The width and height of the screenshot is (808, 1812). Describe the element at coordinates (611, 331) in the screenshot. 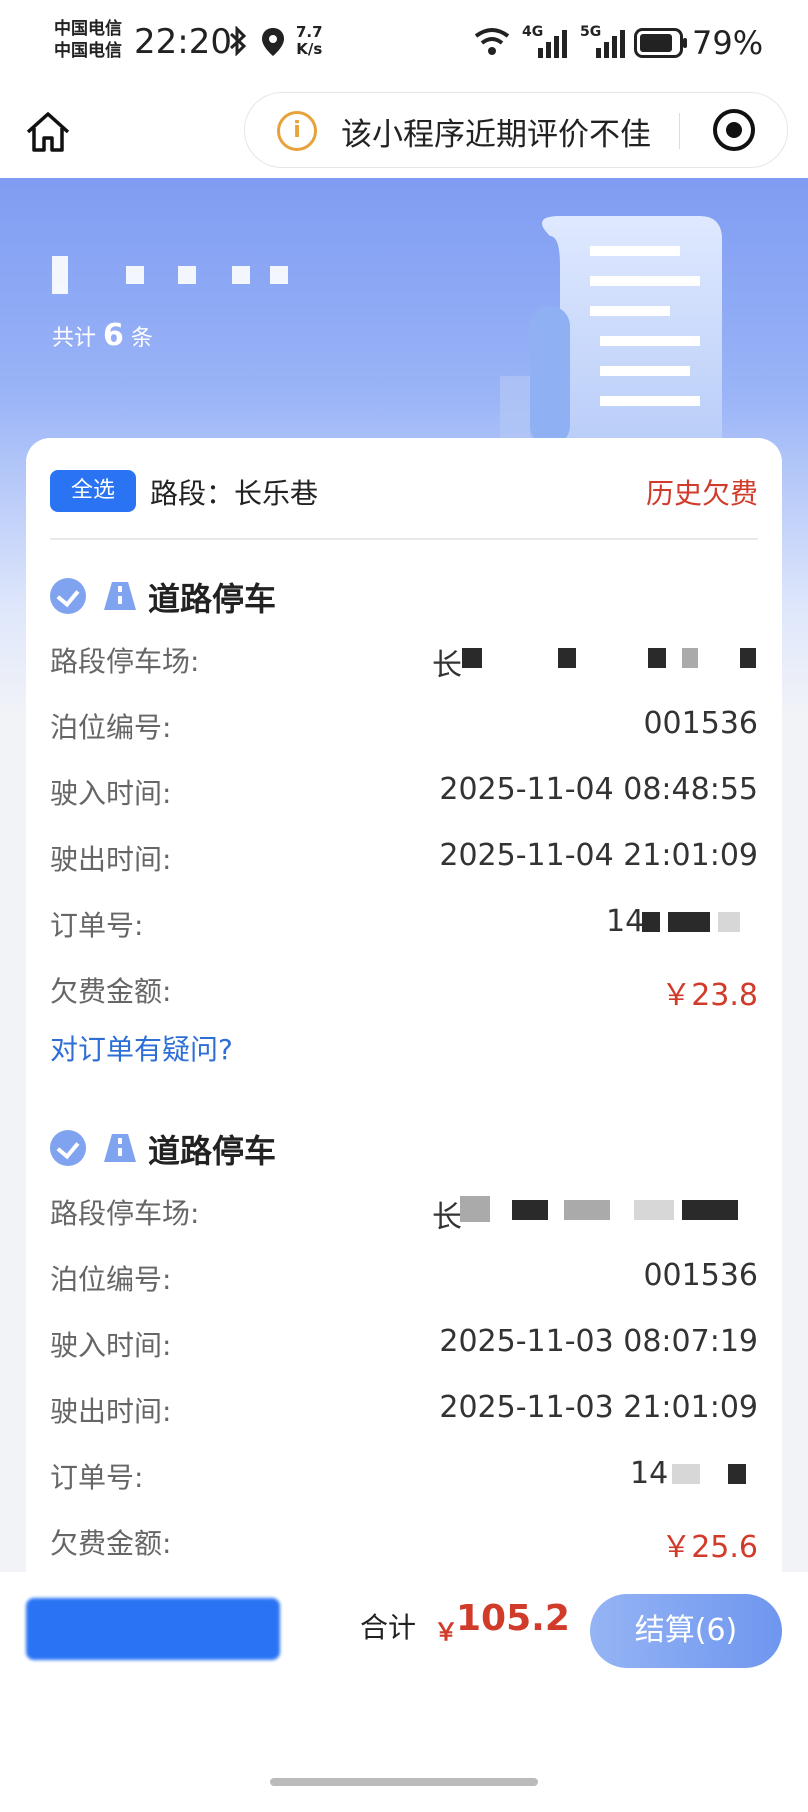

I see `receipt-illustration` at that location.